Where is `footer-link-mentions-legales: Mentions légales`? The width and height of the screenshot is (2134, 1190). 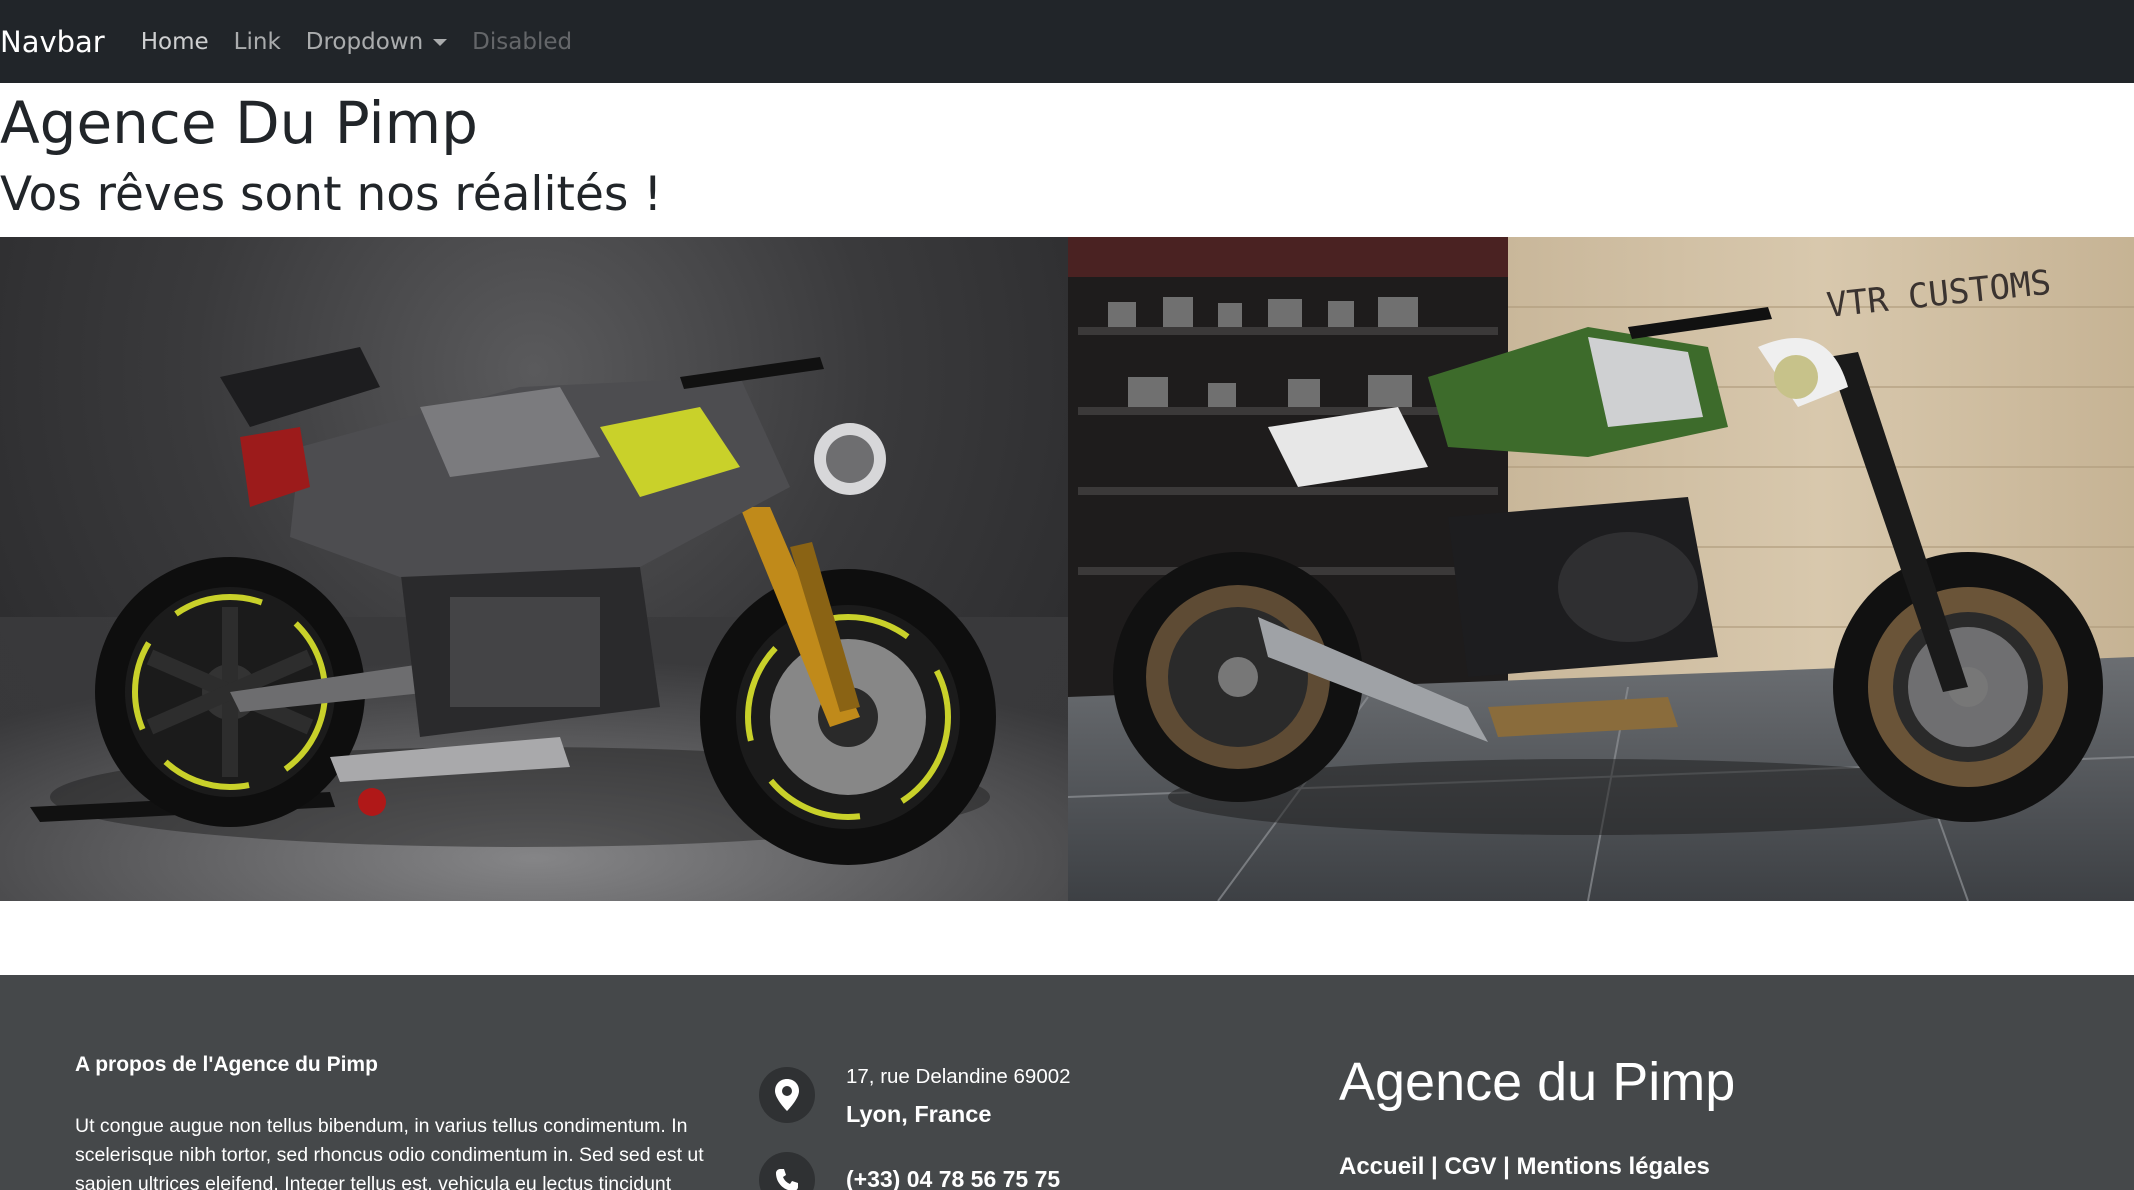 footer-link-mentions-legales: Mentions légales is located at coordinates (1613, 1166).